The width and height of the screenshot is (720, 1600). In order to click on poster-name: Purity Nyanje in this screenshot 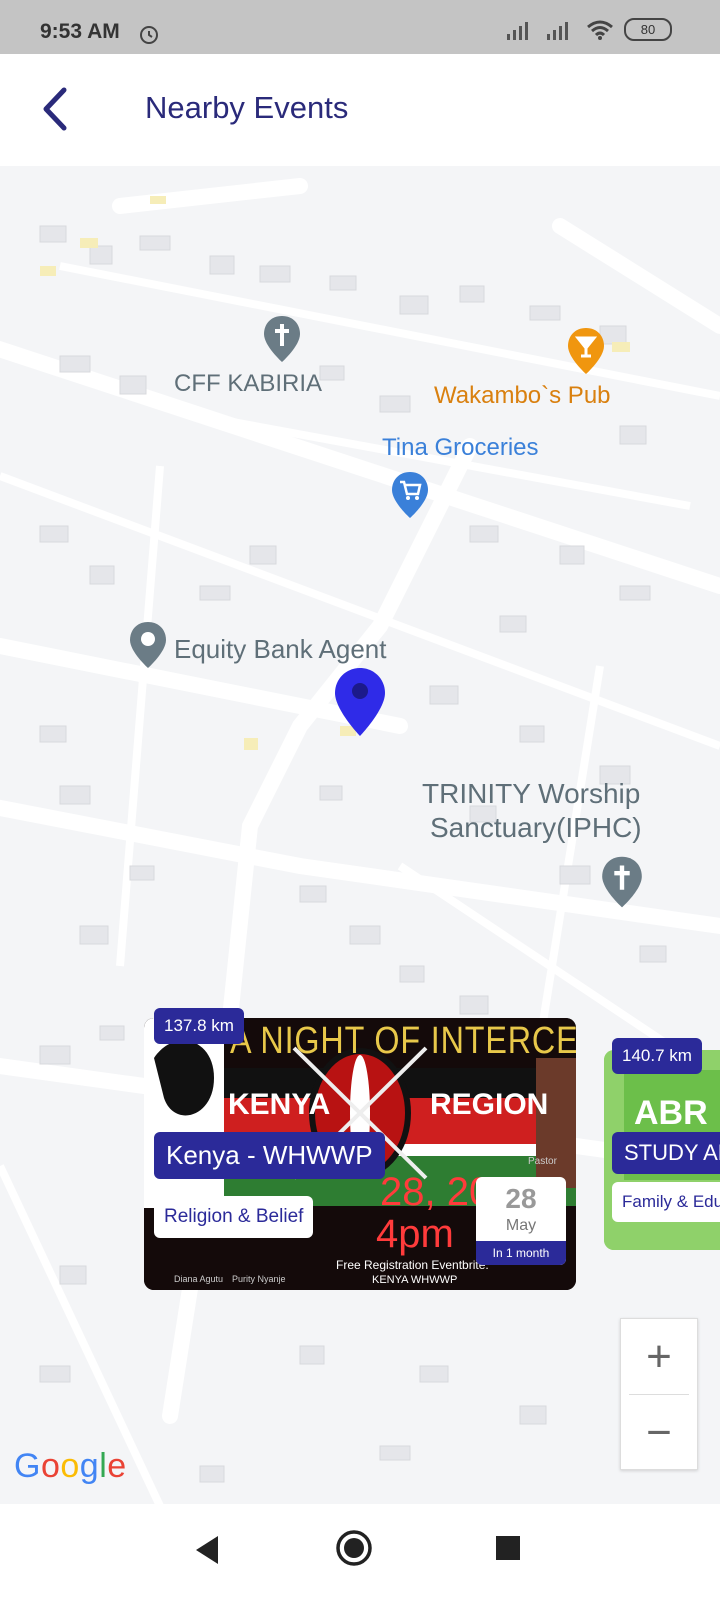, I will do `click(259, 1279)`.